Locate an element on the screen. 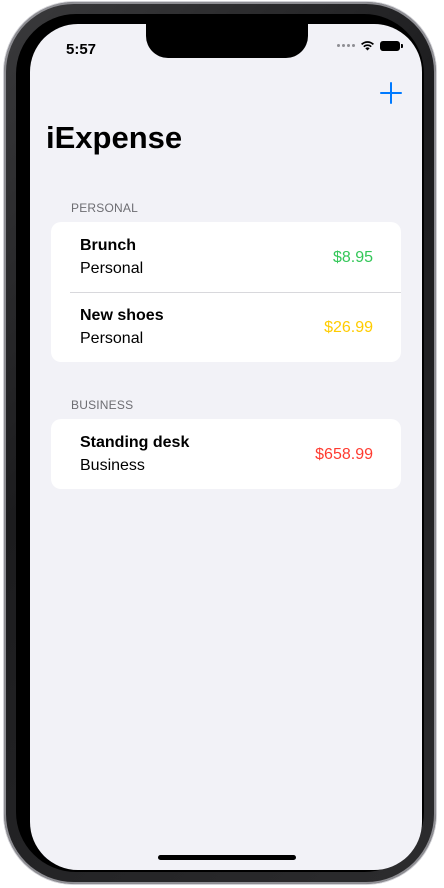 This screenshot has height=888, width=444. home-indicator is located at coordinates (227, 857).